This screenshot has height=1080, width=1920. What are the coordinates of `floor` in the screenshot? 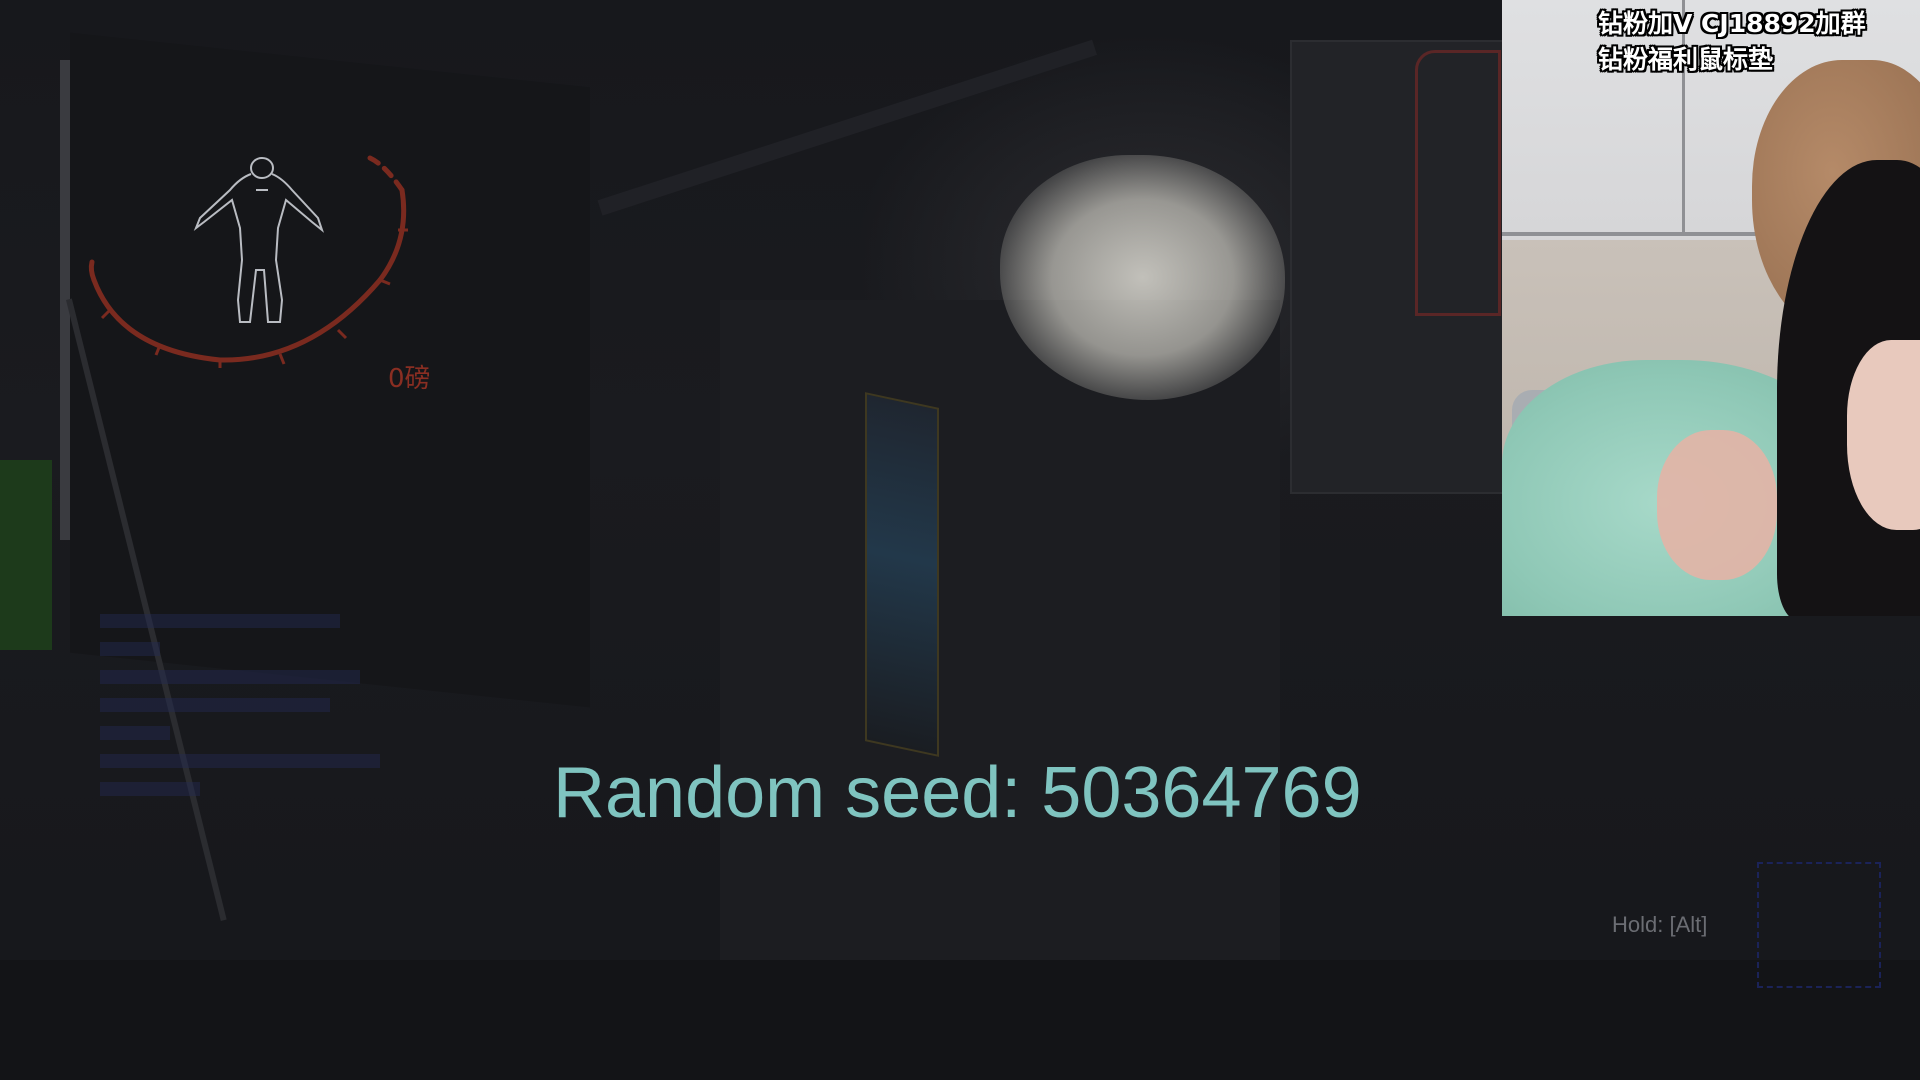 It's located at (960, 1020).